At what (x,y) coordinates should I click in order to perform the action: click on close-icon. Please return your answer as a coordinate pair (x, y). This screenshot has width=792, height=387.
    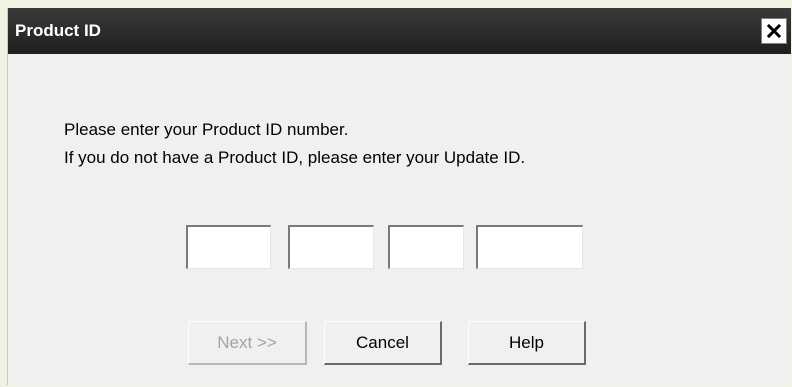
    Looking at the image, I should click on (774, 31).